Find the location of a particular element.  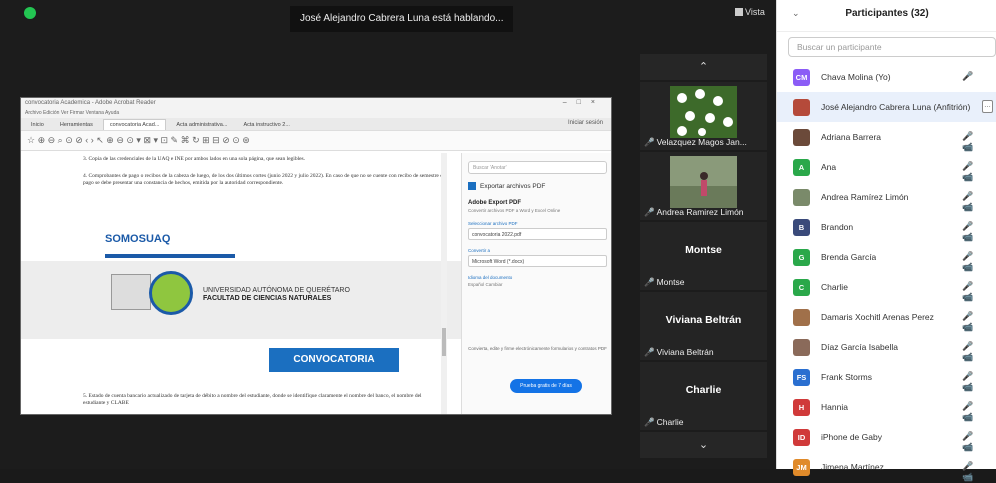

doc-scrollbar is located at coordinates (444, 283).